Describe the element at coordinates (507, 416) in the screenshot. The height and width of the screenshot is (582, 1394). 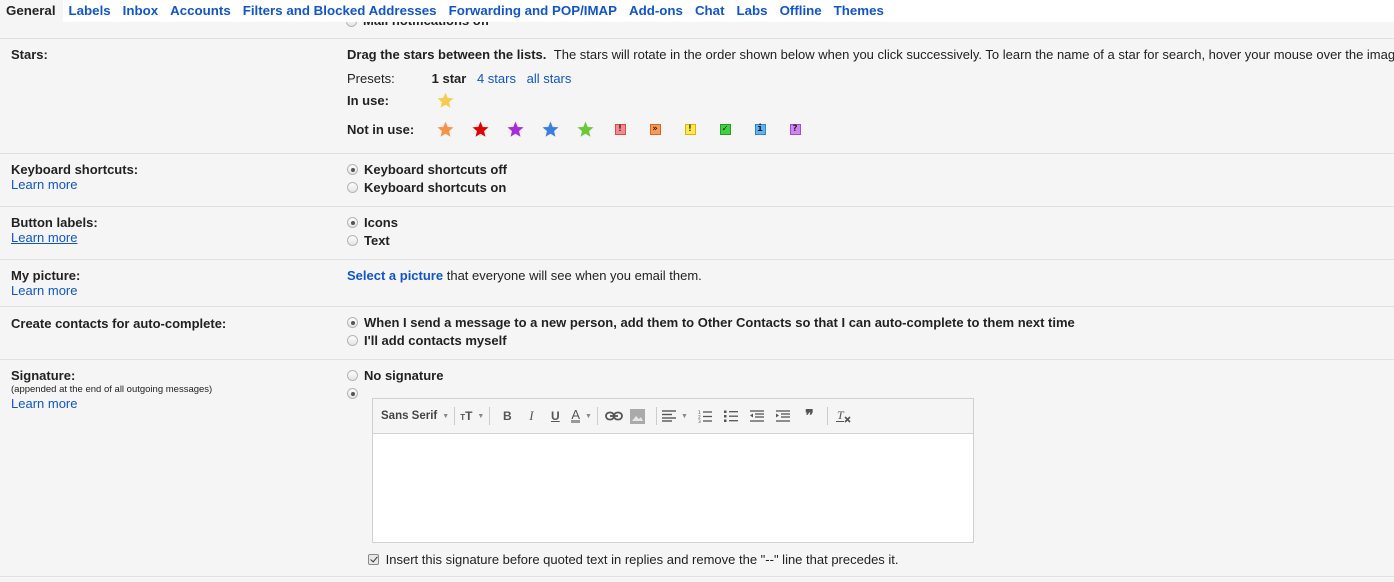
I see `bold-button: B` at that location.